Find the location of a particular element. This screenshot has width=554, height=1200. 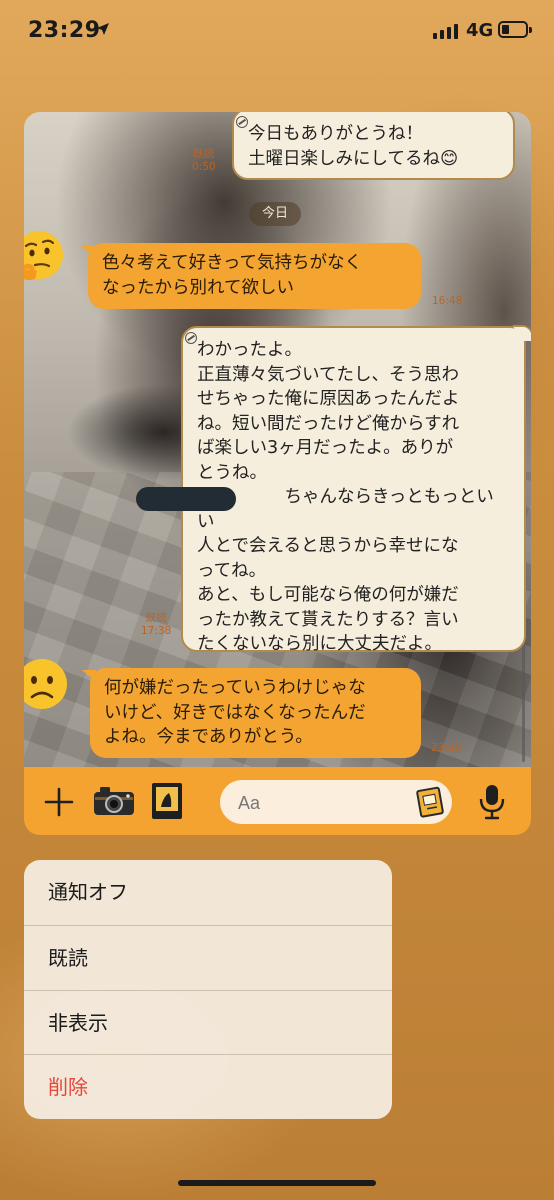

message-bubble-received: 色々考えて好きって気持ちがなく なったから別れて欲しい is located at coordinates (250, 276).